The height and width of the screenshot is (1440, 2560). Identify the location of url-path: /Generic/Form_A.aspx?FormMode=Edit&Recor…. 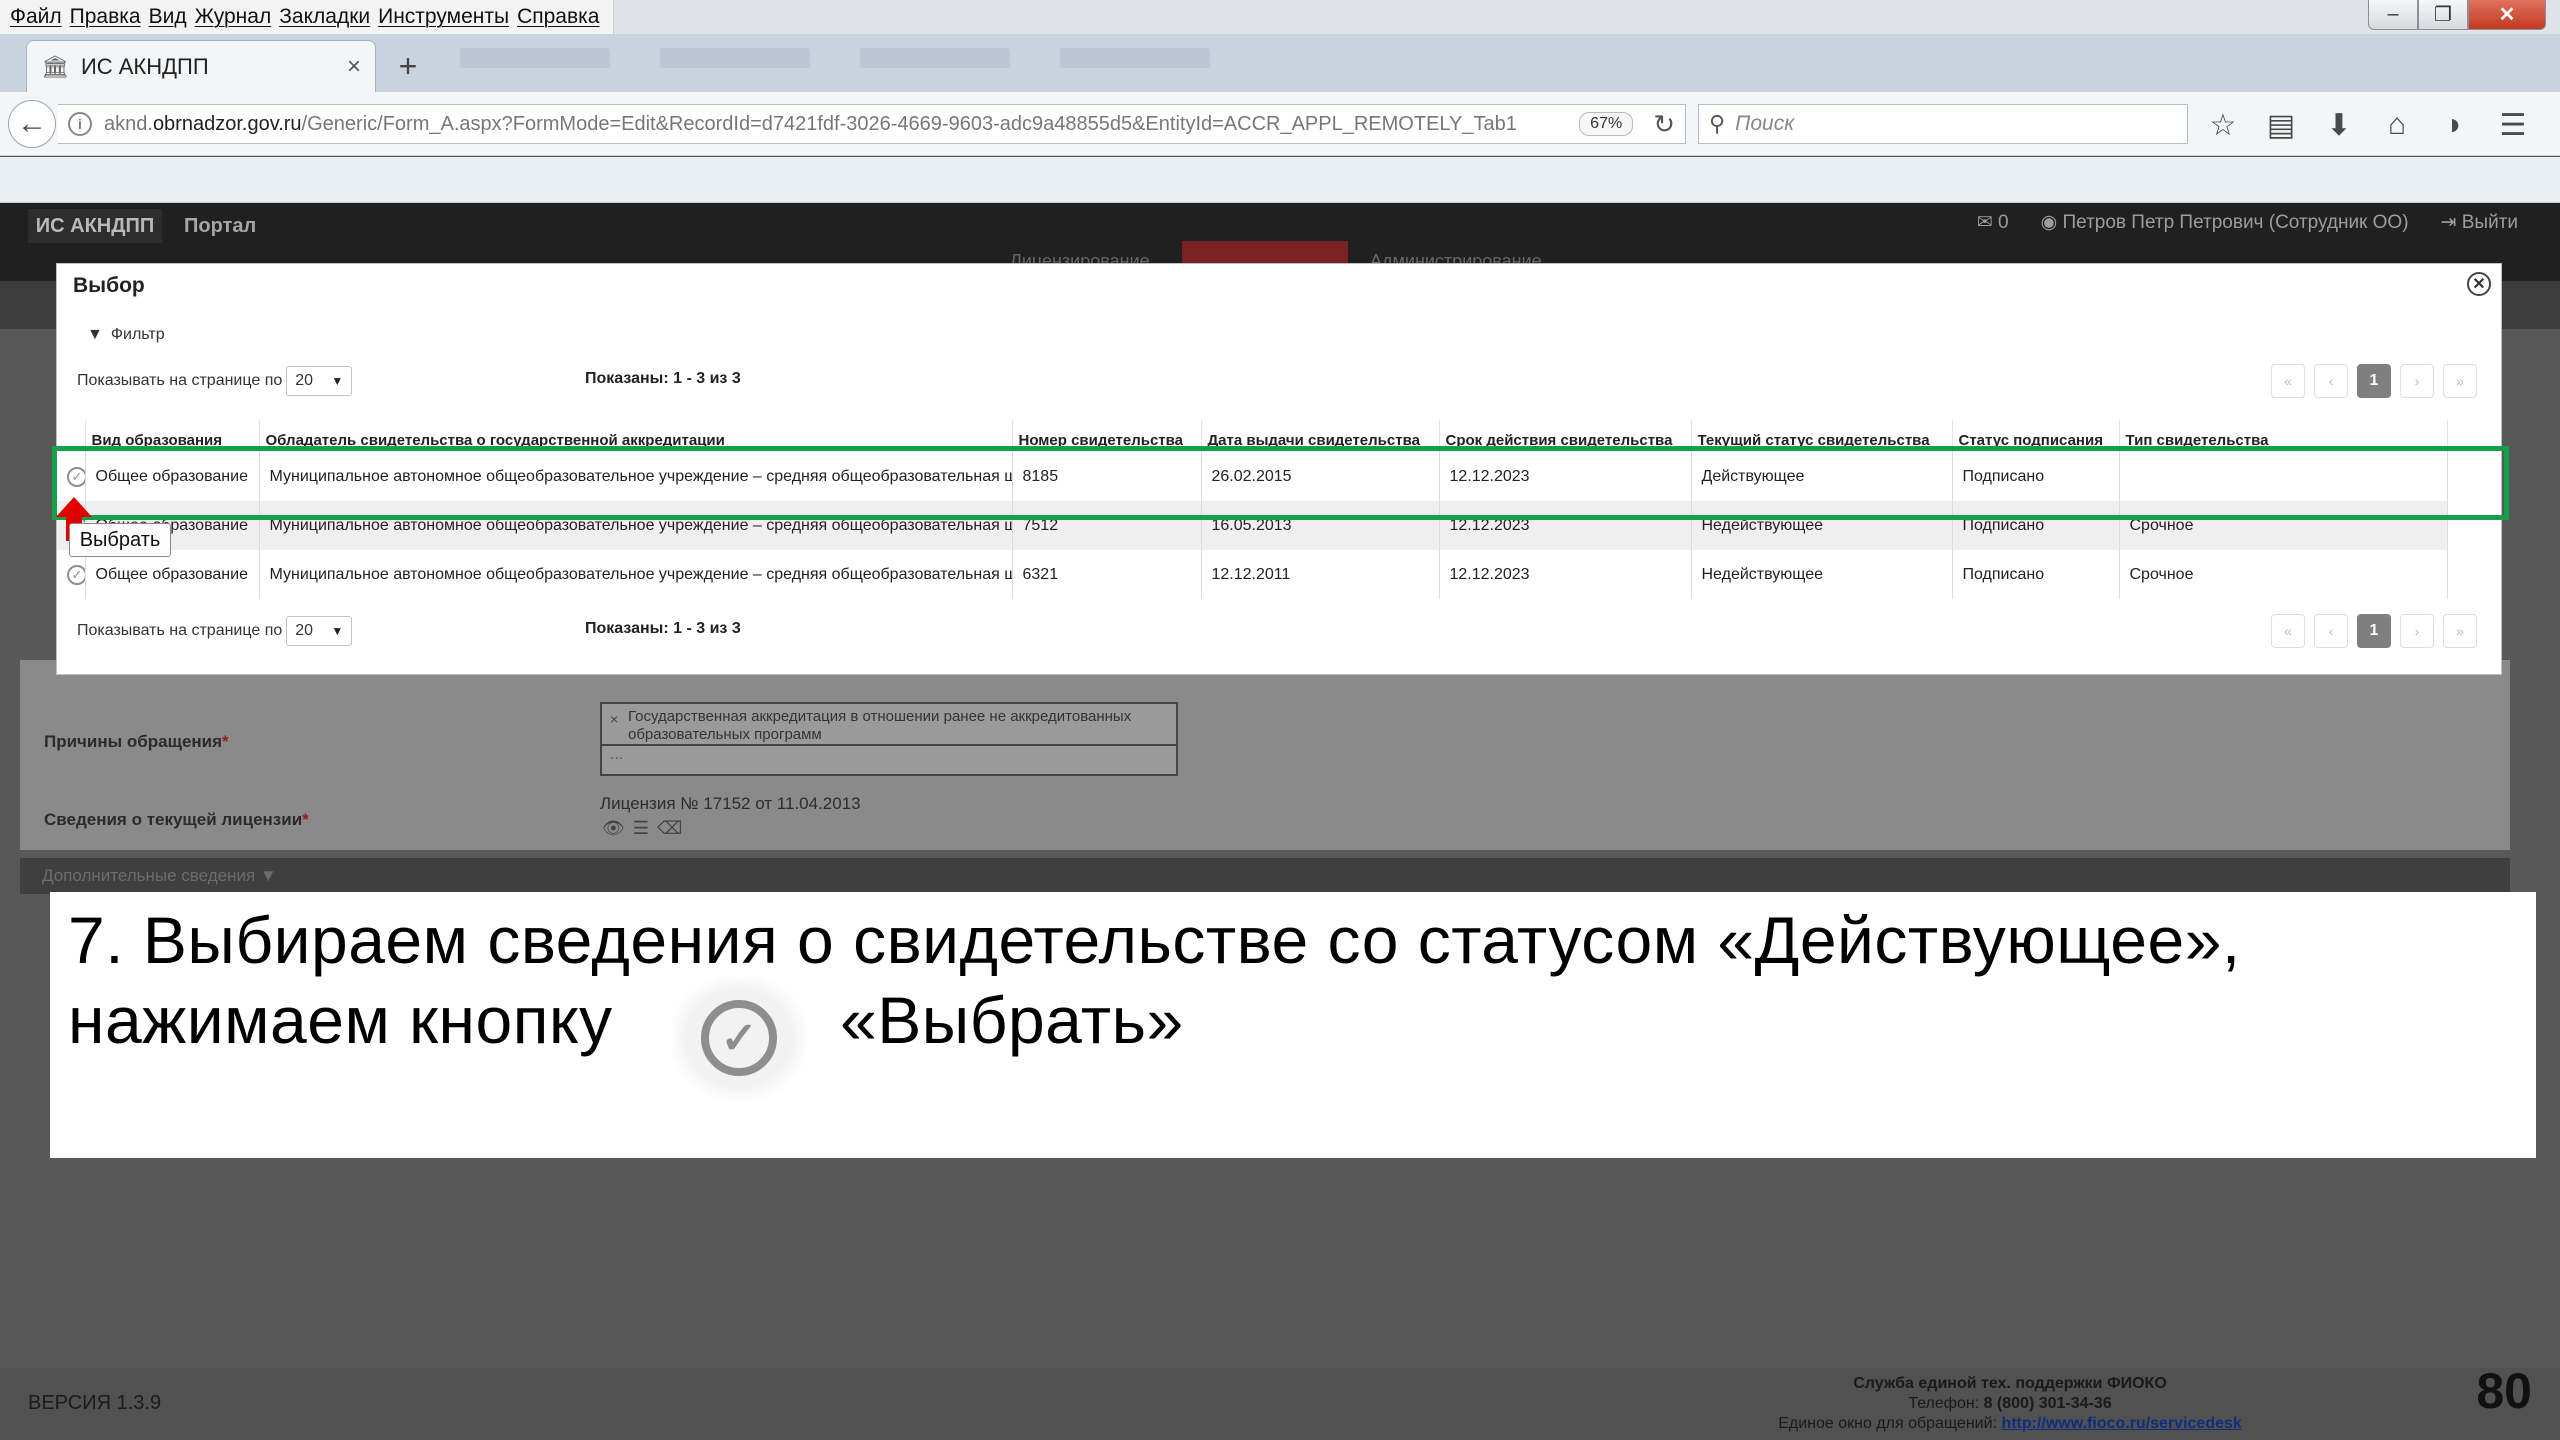
(909, 123).